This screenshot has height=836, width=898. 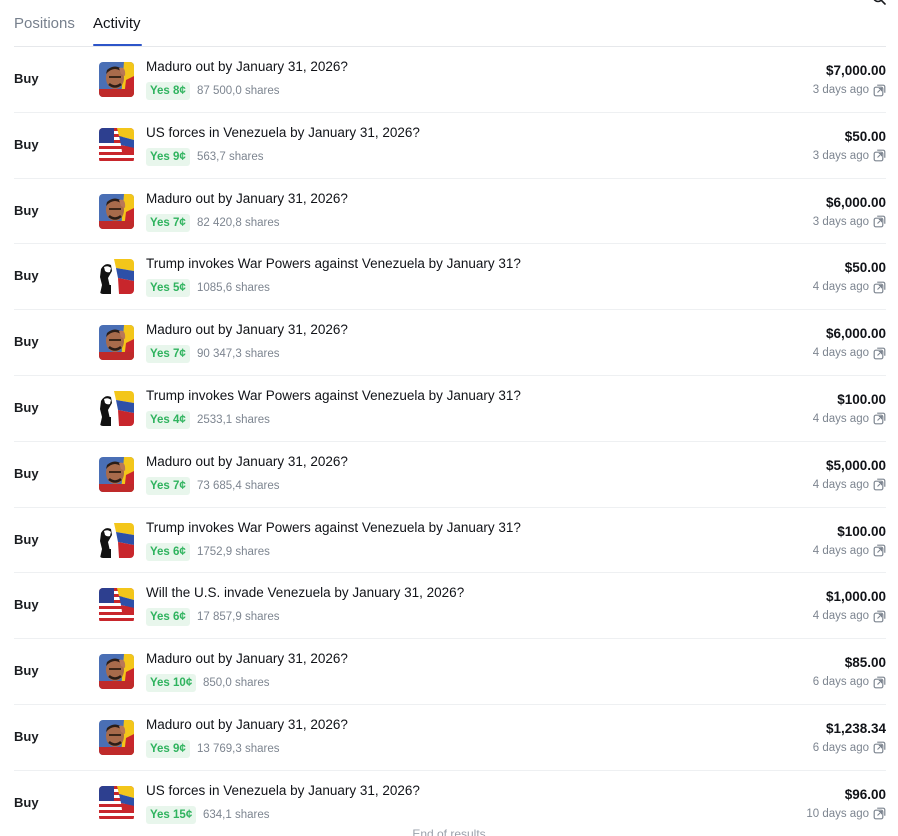 I want to click on tab-positions: Positions, so click(x=44, y=24).